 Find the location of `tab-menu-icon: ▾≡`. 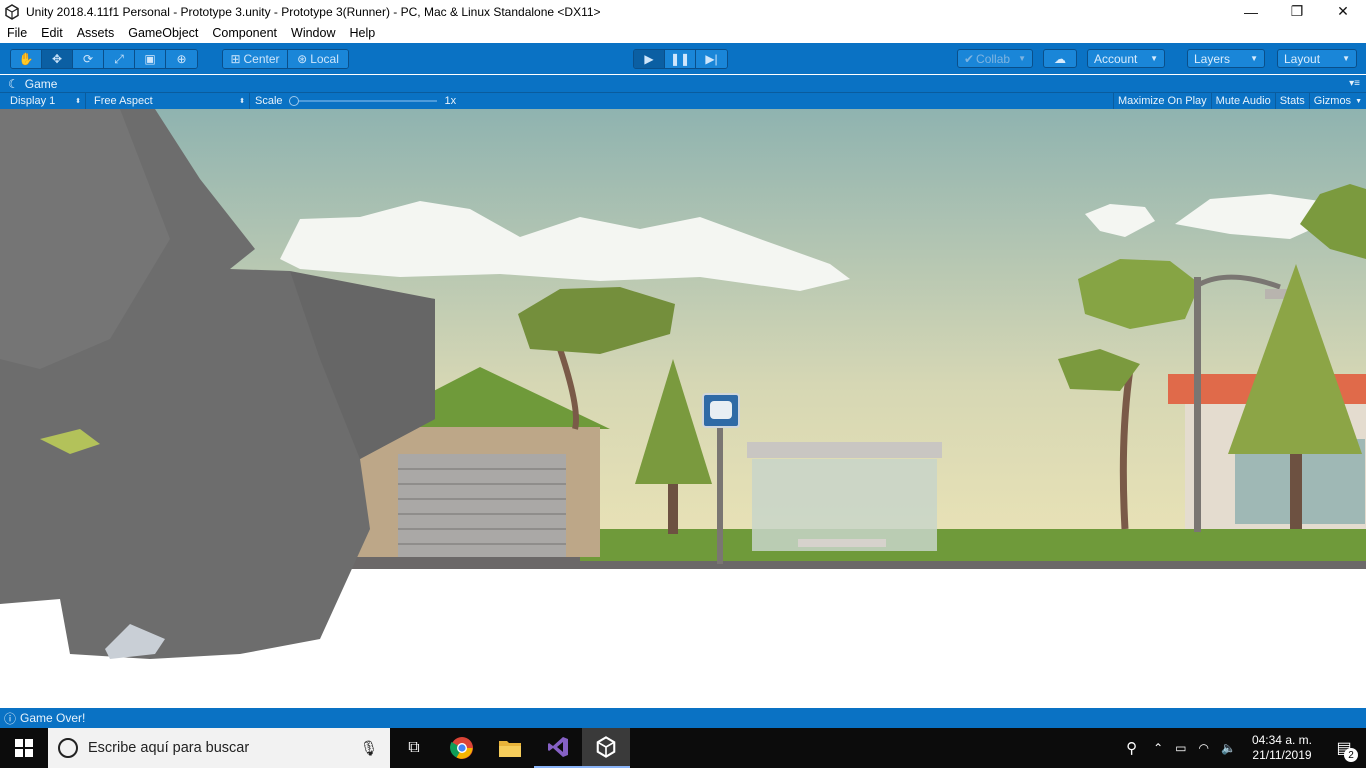

tab-menu-icon: ▾≡ is located at coordinates (1354, 83).